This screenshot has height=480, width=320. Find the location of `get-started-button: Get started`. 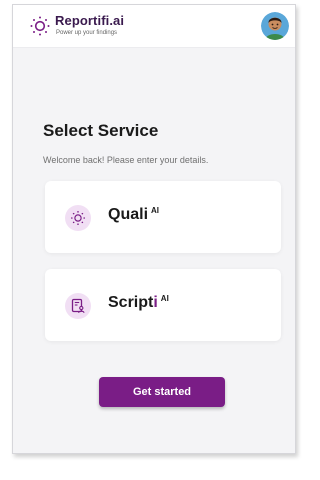

get-started-button: Get started is located at coordinates (162, 392).